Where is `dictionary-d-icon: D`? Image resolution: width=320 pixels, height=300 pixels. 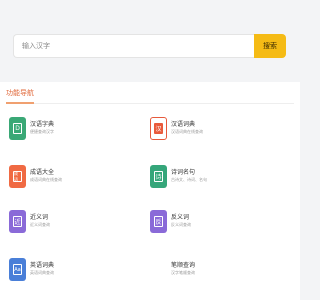 dictionary-d-icon: D is located at coordinates (17, 128).